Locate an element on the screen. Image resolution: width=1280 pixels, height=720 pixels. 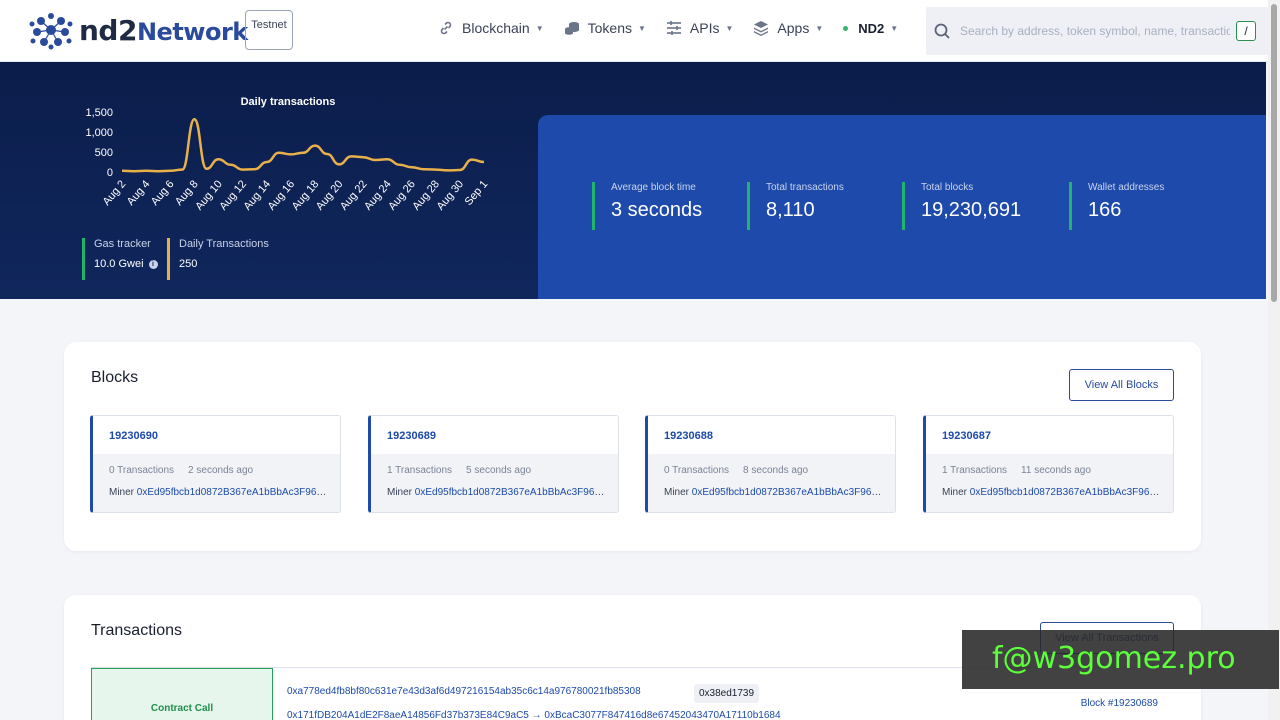
stat-value: 8,110 is located at coordinates (790, 210).